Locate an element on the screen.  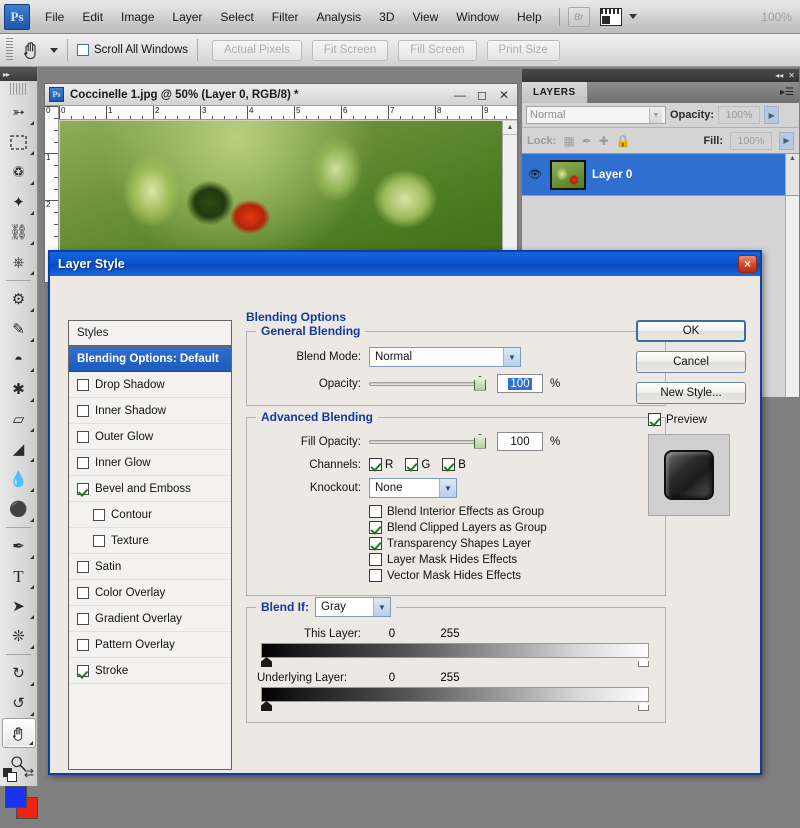
transparency-shapes-layer-checkbox is located at coordinates (375, 543).